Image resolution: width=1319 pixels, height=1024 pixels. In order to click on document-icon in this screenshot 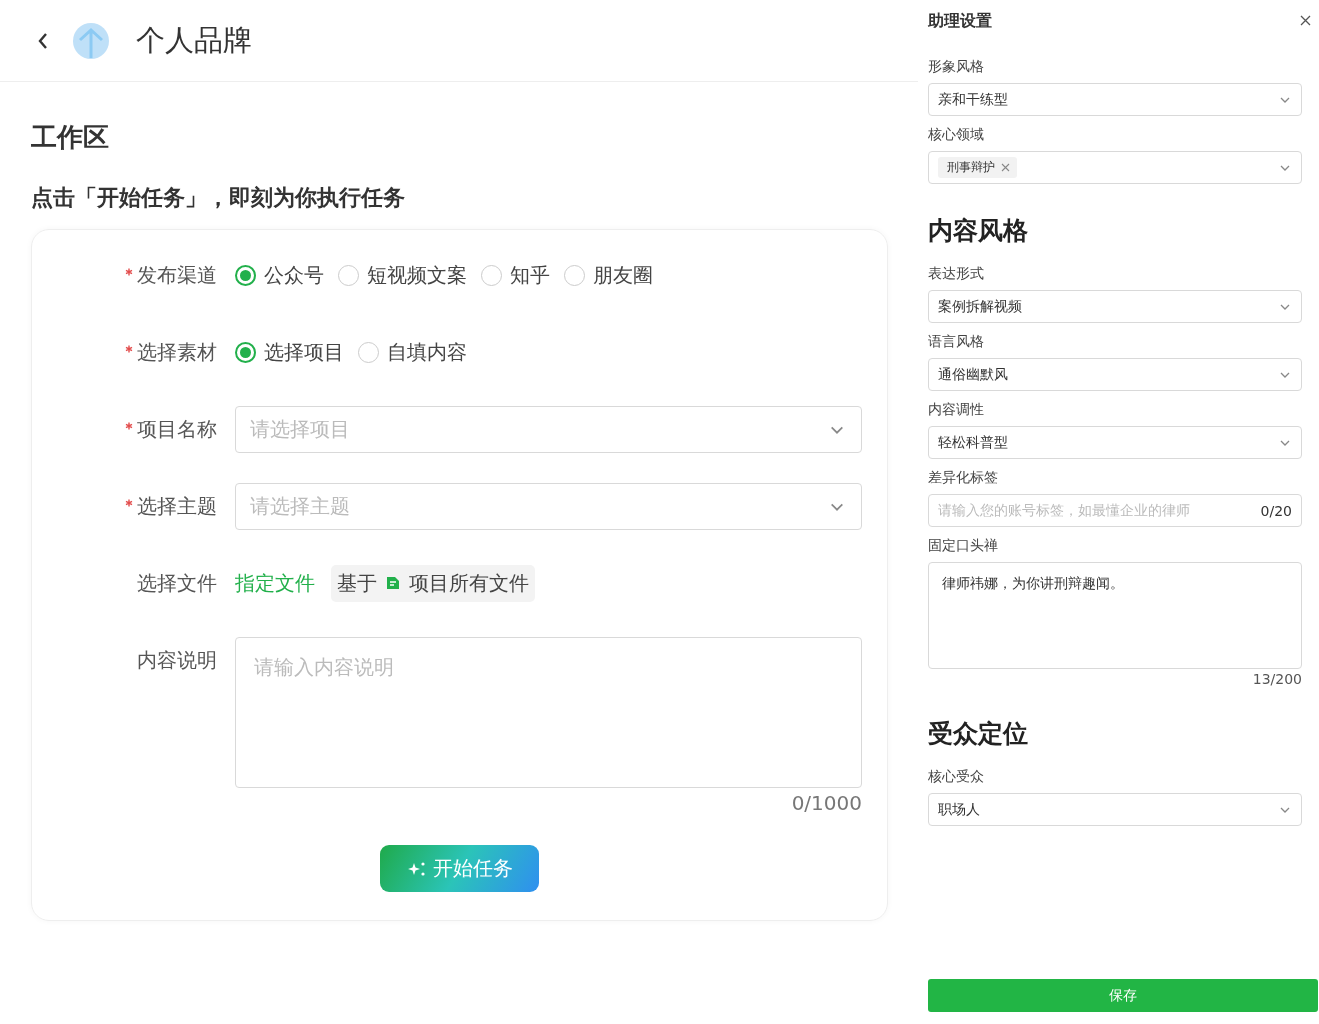, I will do `click(393, 583)`.